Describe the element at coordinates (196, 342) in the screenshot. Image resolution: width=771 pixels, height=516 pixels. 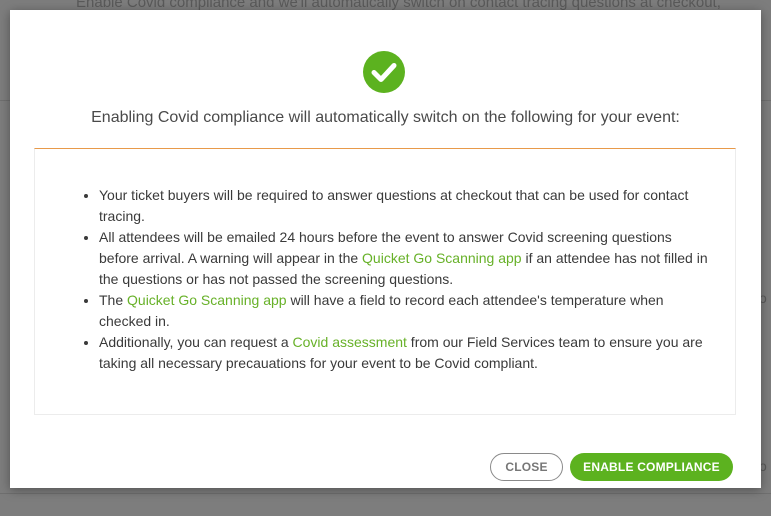
I see `bullet-text: Additionally, you can request a` at that location.